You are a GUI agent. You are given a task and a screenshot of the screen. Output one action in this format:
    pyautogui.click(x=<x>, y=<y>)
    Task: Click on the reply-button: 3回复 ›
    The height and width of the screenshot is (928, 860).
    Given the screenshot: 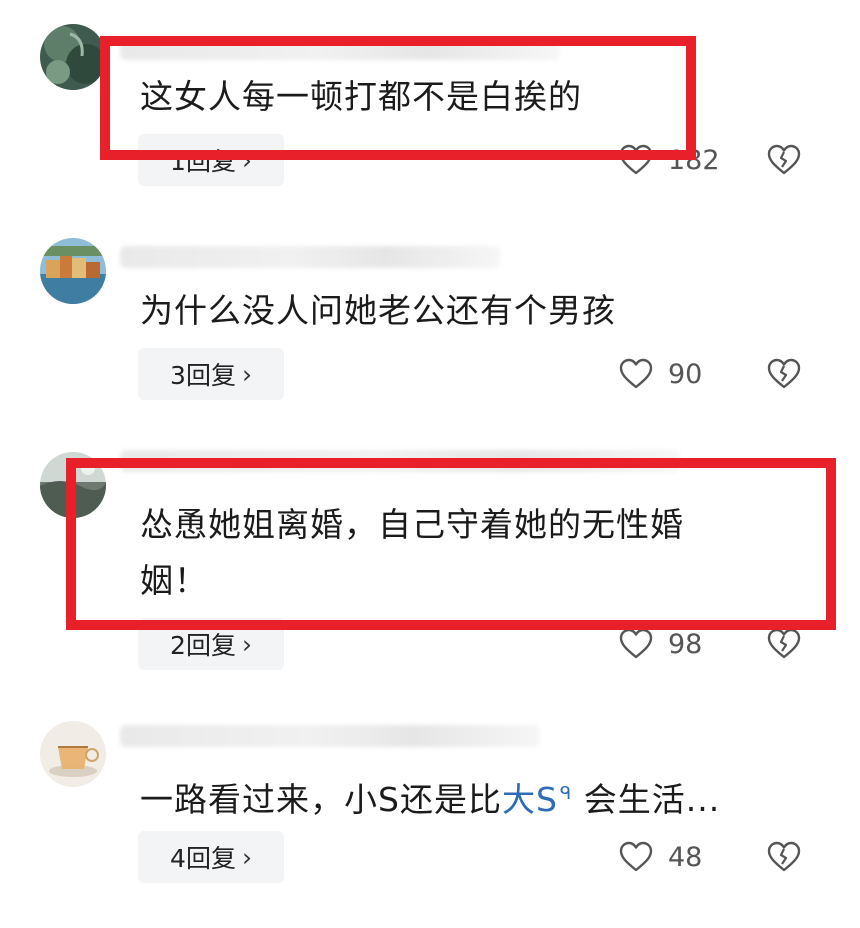 What is the action you would take?
    pyautogui.click(x=211, y=374)
    